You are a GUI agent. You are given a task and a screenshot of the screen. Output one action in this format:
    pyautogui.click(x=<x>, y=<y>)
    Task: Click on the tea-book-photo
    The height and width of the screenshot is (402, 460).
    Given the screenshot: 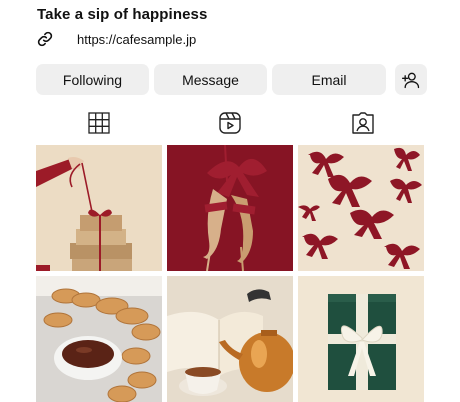 What is the action you would take?
    pyautogui.click(x=230, y=339)
    